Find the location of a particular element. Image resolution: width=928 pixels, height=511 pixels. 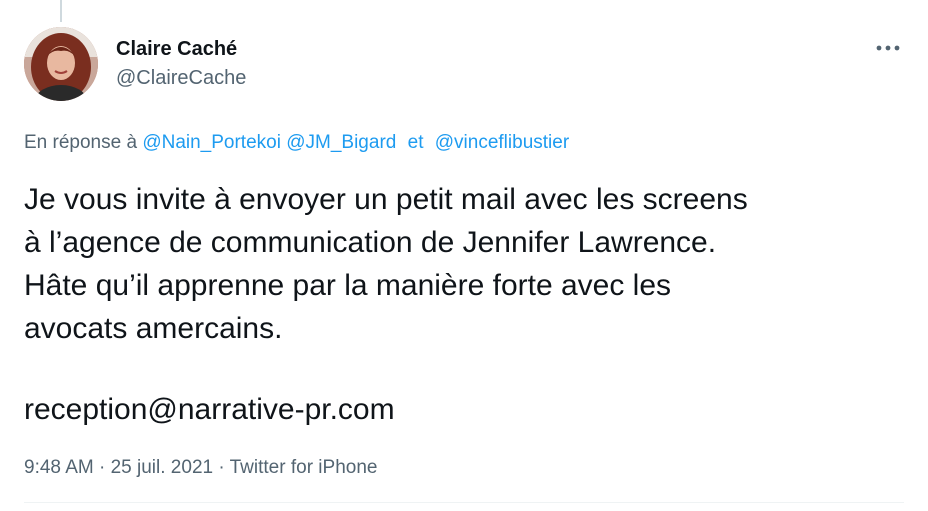

tweet-source: Twitter for iPhone is located at coordinates (304, 467).